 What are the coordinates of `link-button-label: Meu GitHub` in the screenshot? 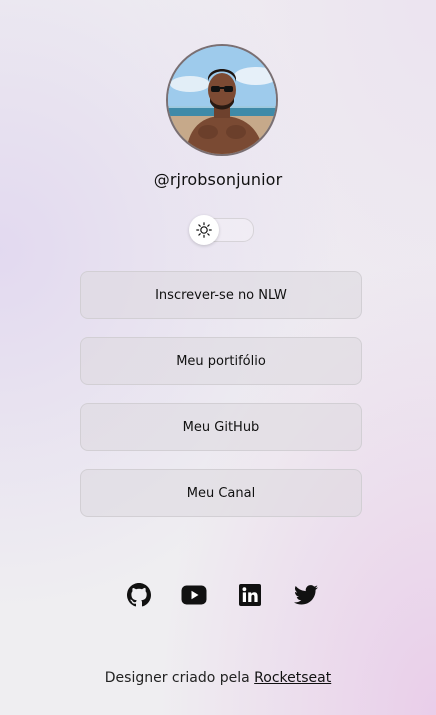 It's located at (221, 427).